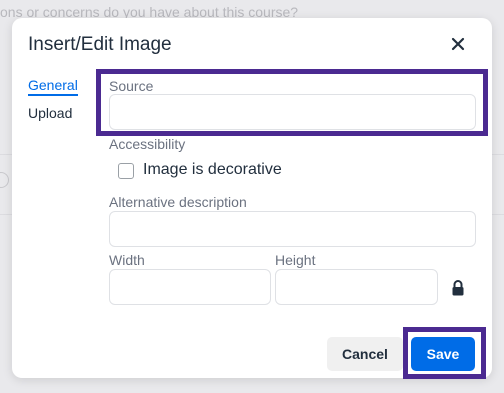 This screenshot has height=393, width=504. What do you see at coordinates (127, 260) in the screenshot?
I see `width-label: Width` at bounding box center [127, 260].